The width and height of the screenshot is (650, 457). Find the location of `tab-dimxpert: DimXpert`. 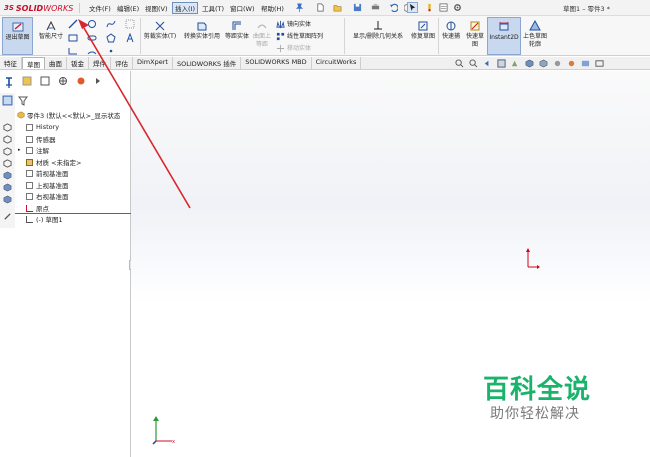

tab-dimxpert: DimXpert is located at coordinates (153, 63).